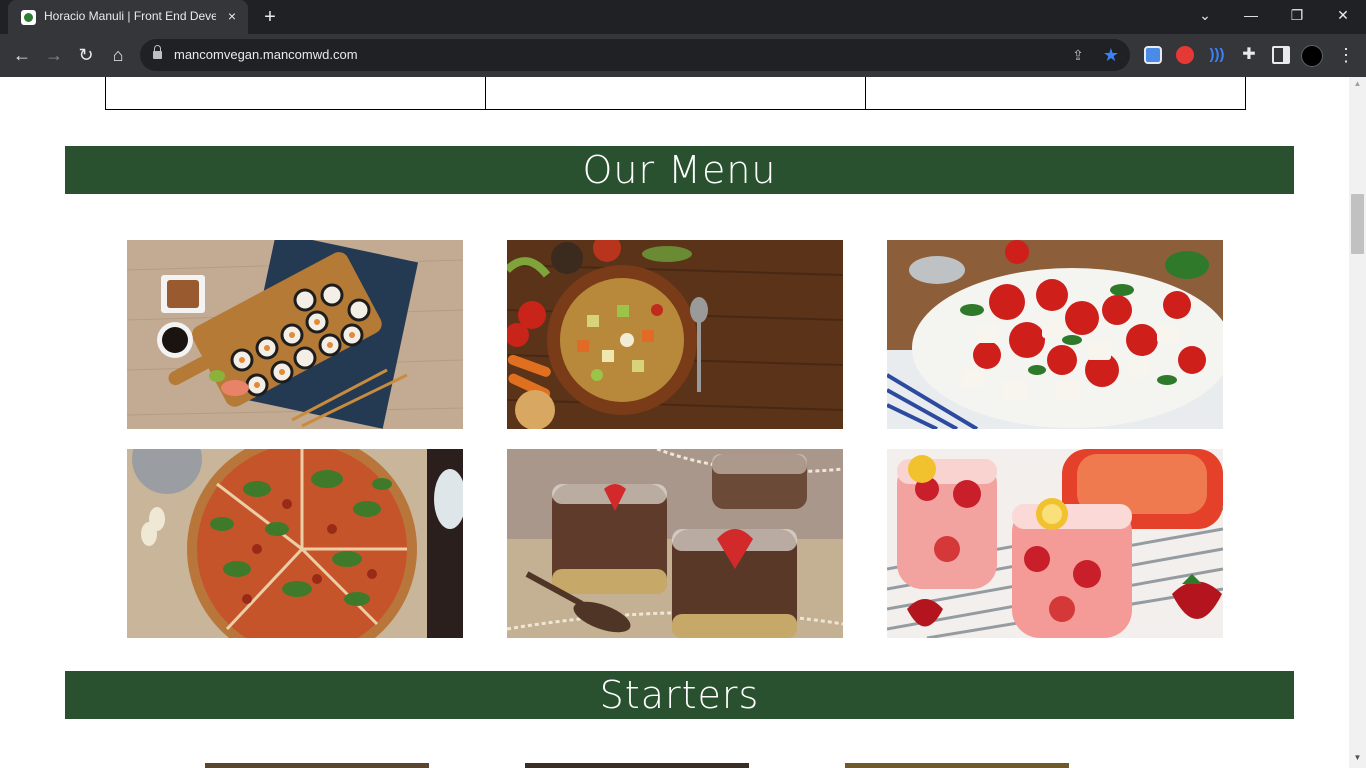  I want to click on forward-icon: →, so click(54, 55).